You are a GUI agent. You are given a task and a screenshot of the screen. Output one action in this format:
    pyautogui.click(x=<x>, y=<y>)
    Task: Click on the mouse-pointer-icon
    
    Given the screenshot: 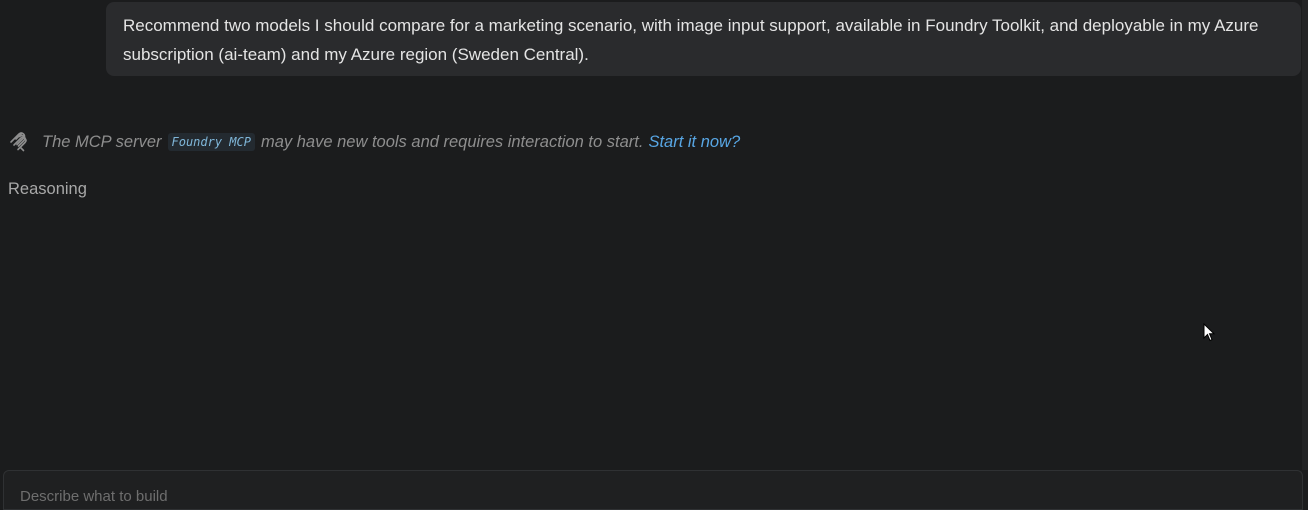 What is the action you would take?
    pyautogui.click(x=1209, y=332)
    